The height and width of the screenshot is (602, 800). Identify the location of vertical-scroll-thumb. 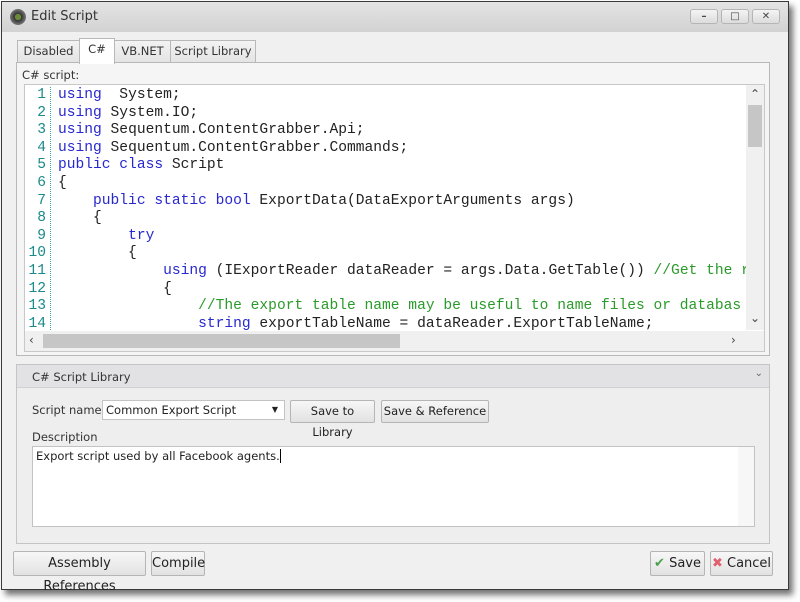
(755, 126).